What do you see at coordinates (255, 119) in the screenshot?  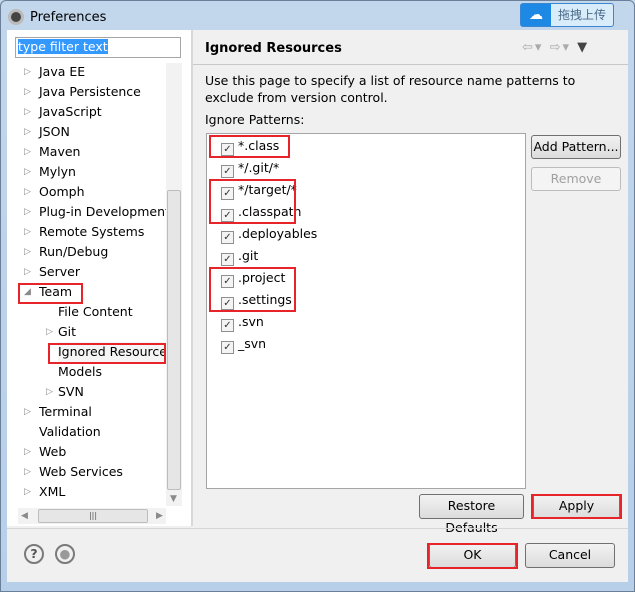 I see `patterns-label: Ignore Patterns:` at bounding box center [255, 119].